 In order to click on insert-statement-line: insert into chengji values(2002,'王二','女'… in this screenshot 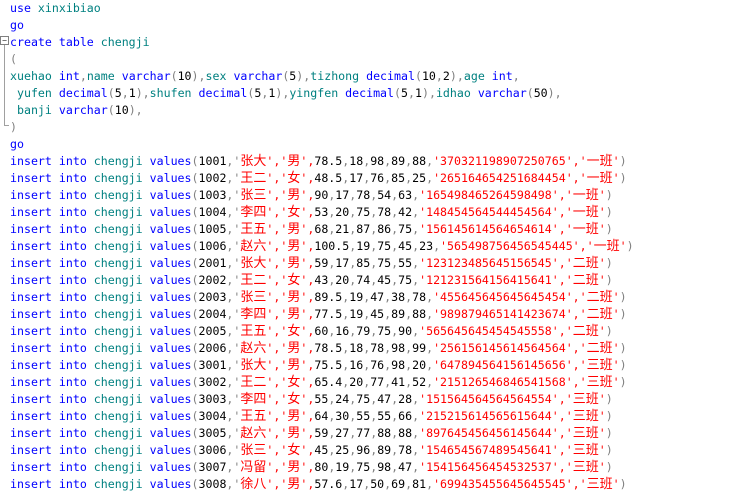, I will do `click(322, 280)`.